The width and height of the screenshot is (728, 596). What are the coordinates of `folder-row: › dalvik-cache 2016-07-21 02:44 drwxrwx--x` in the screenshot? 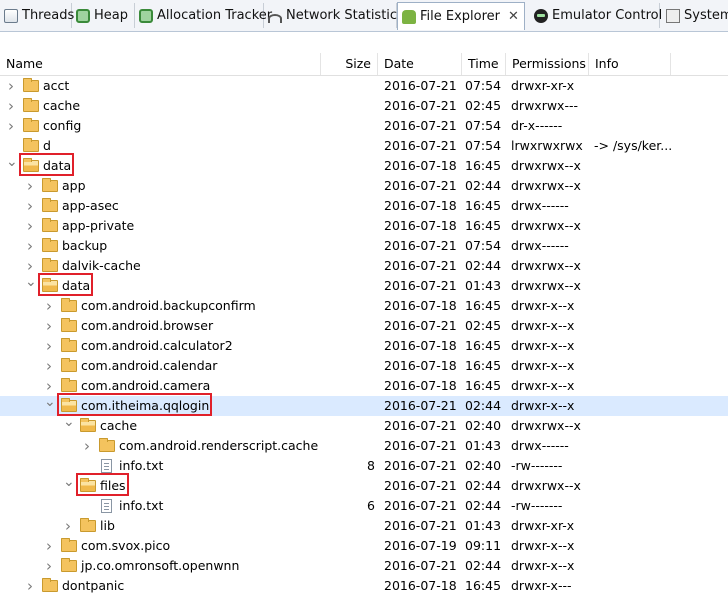 It's located at (364, 266).